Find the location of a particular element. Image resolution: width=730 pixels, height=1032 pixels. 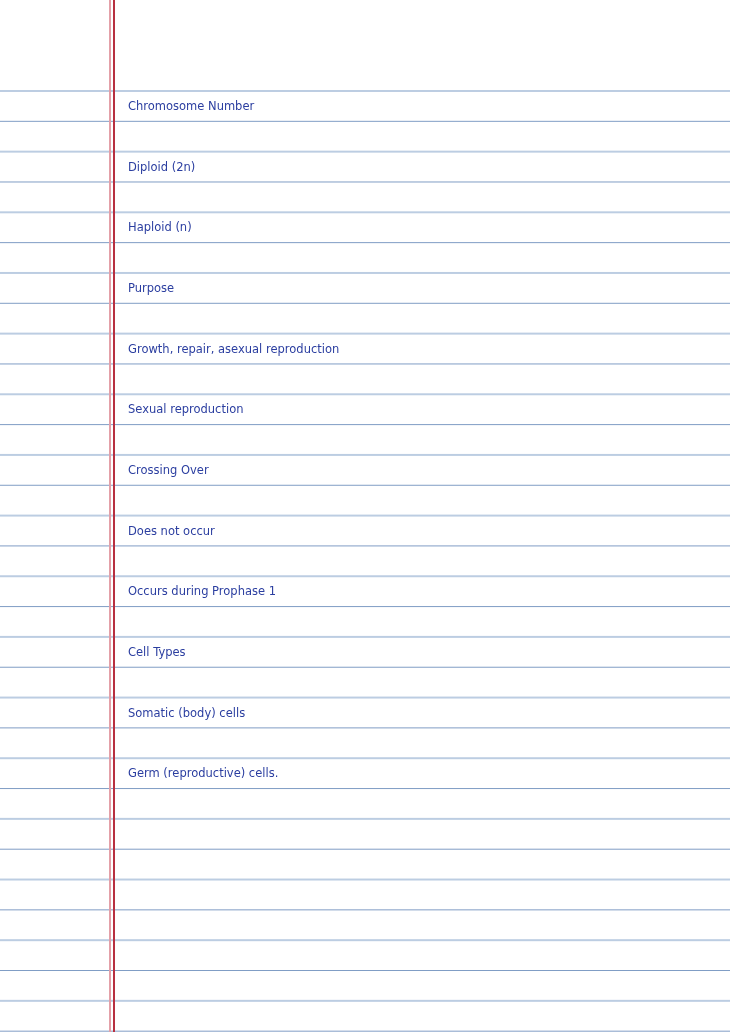

note-text: Purpose is located at coordinates (151, 288).